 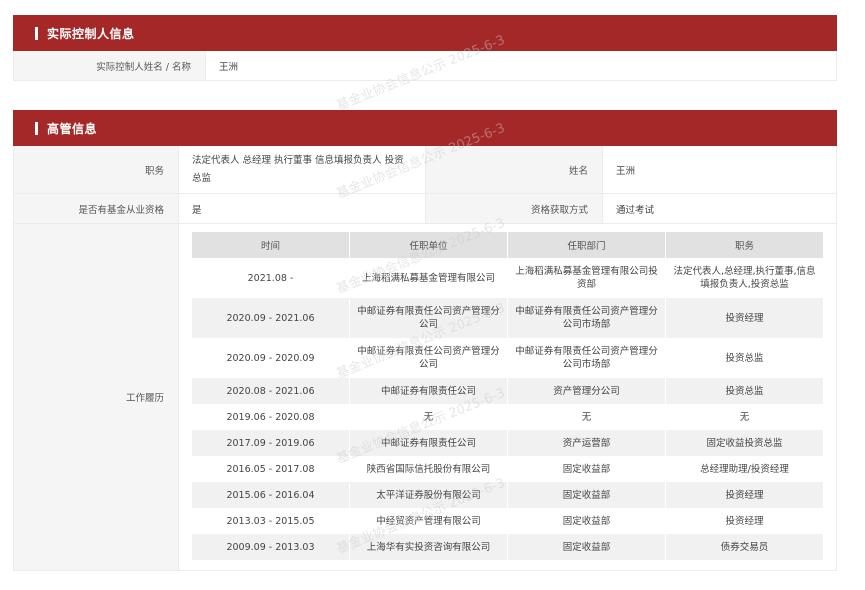 I want to click on cell-time: 2021.08 -, so click(x=270, y=278).